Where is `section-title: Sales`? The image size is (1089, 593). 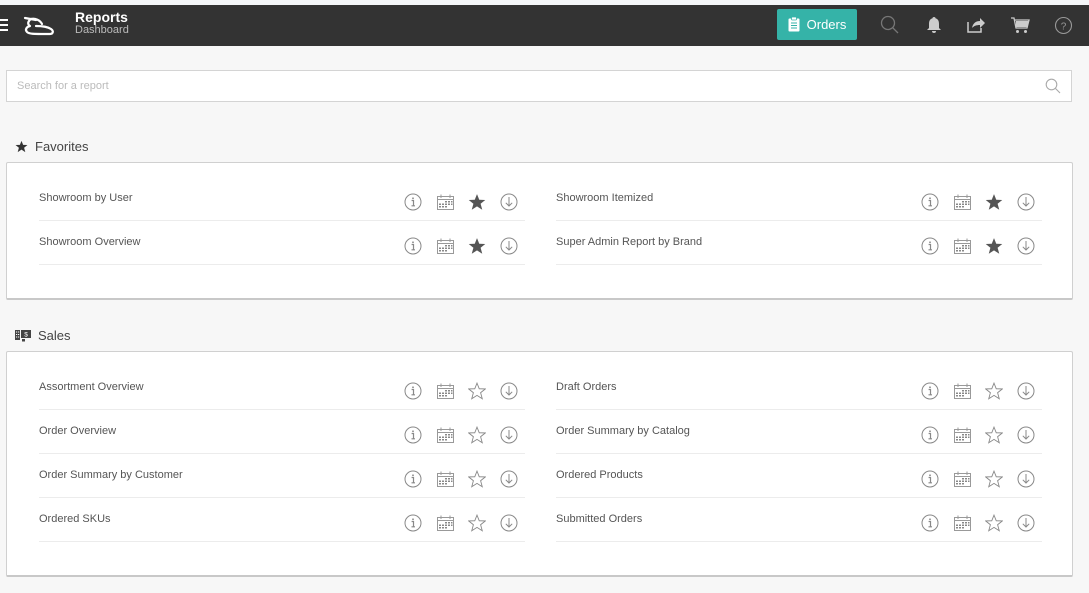
section-title: Sales is located at coordinates (54, 335).